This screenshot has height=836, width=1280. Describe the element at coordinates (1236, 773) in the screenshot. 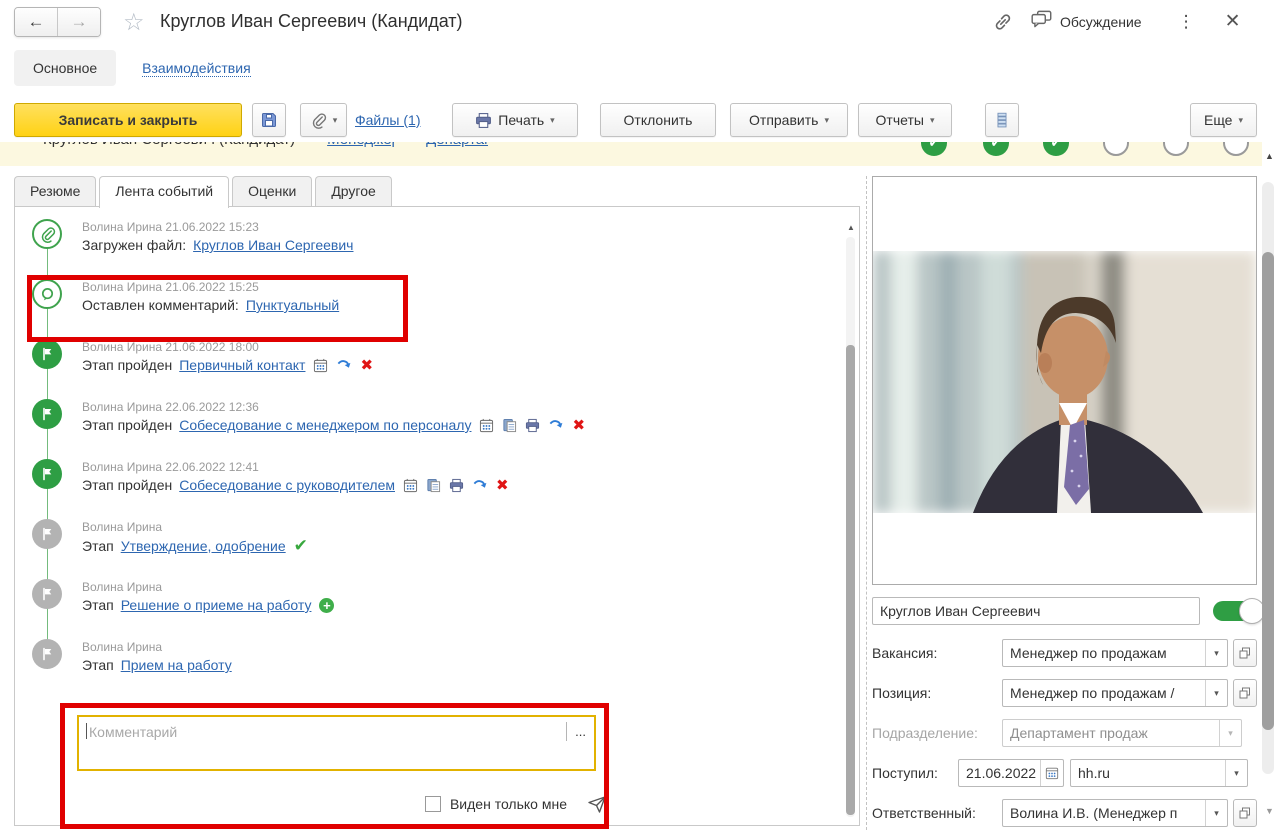

I see `source-dropdown-icon: ▾` at that location.